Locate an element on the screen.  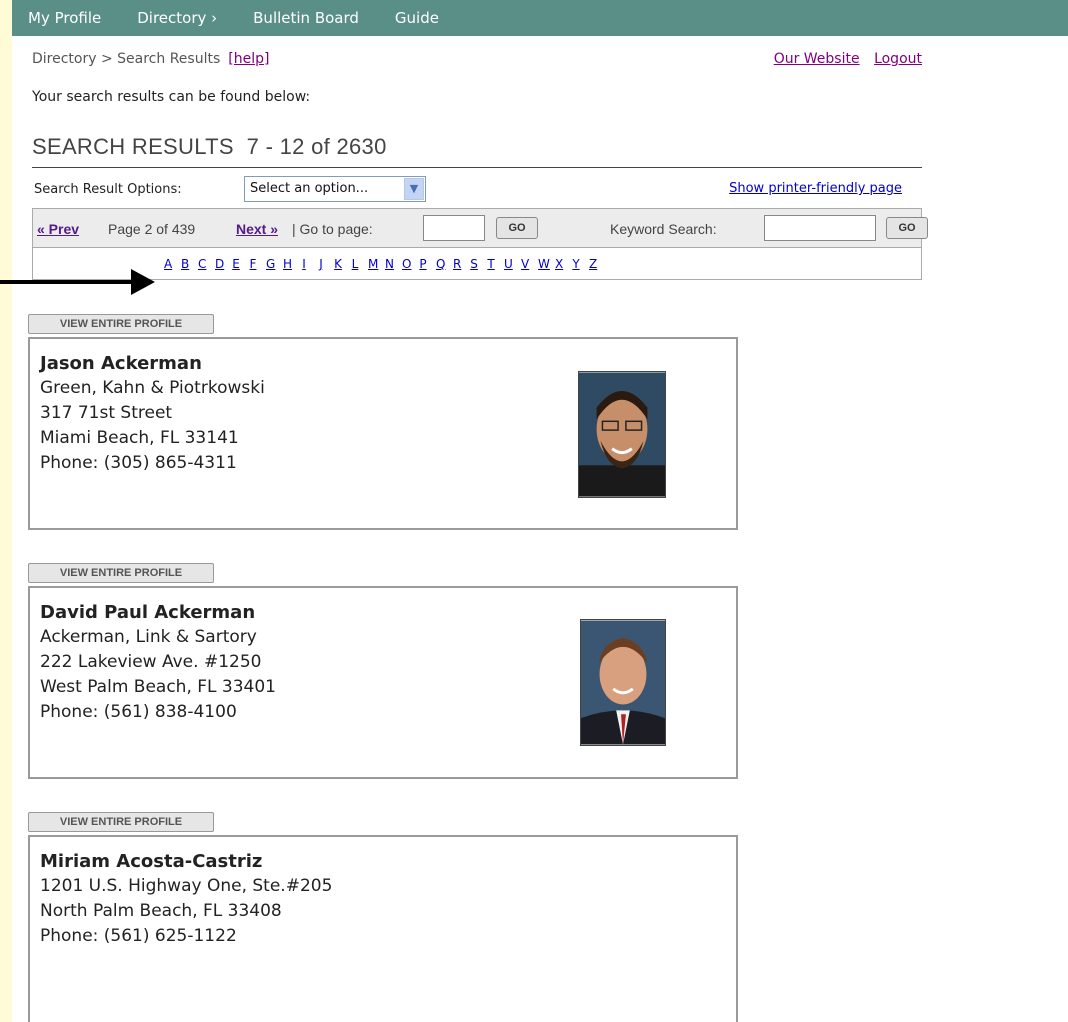
alphabet-letter-h: H is located at coordinates (287, 264).